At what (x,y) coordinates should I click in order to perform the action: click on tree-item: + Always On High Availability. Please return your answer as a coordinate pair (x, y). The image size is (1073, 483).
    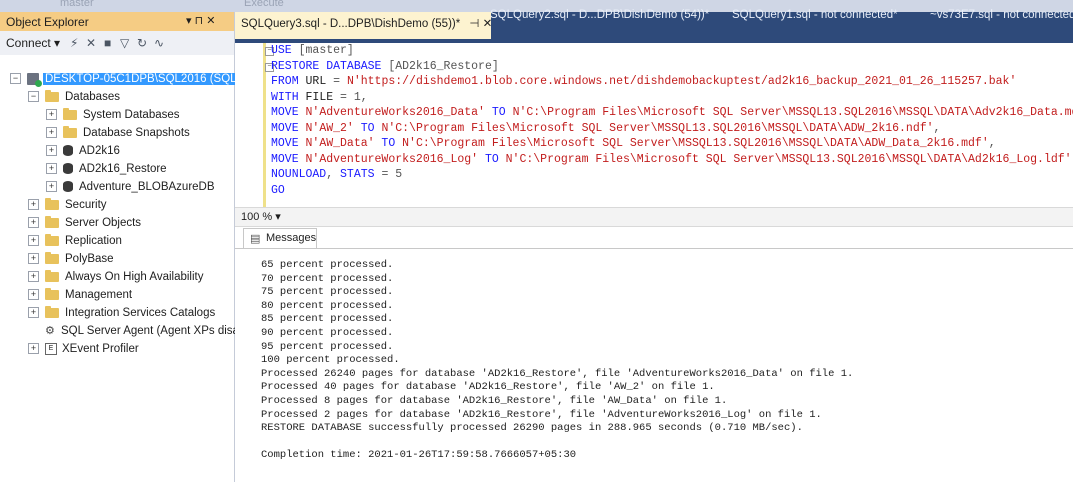
    Looking at the image, I should click on (116, 277).